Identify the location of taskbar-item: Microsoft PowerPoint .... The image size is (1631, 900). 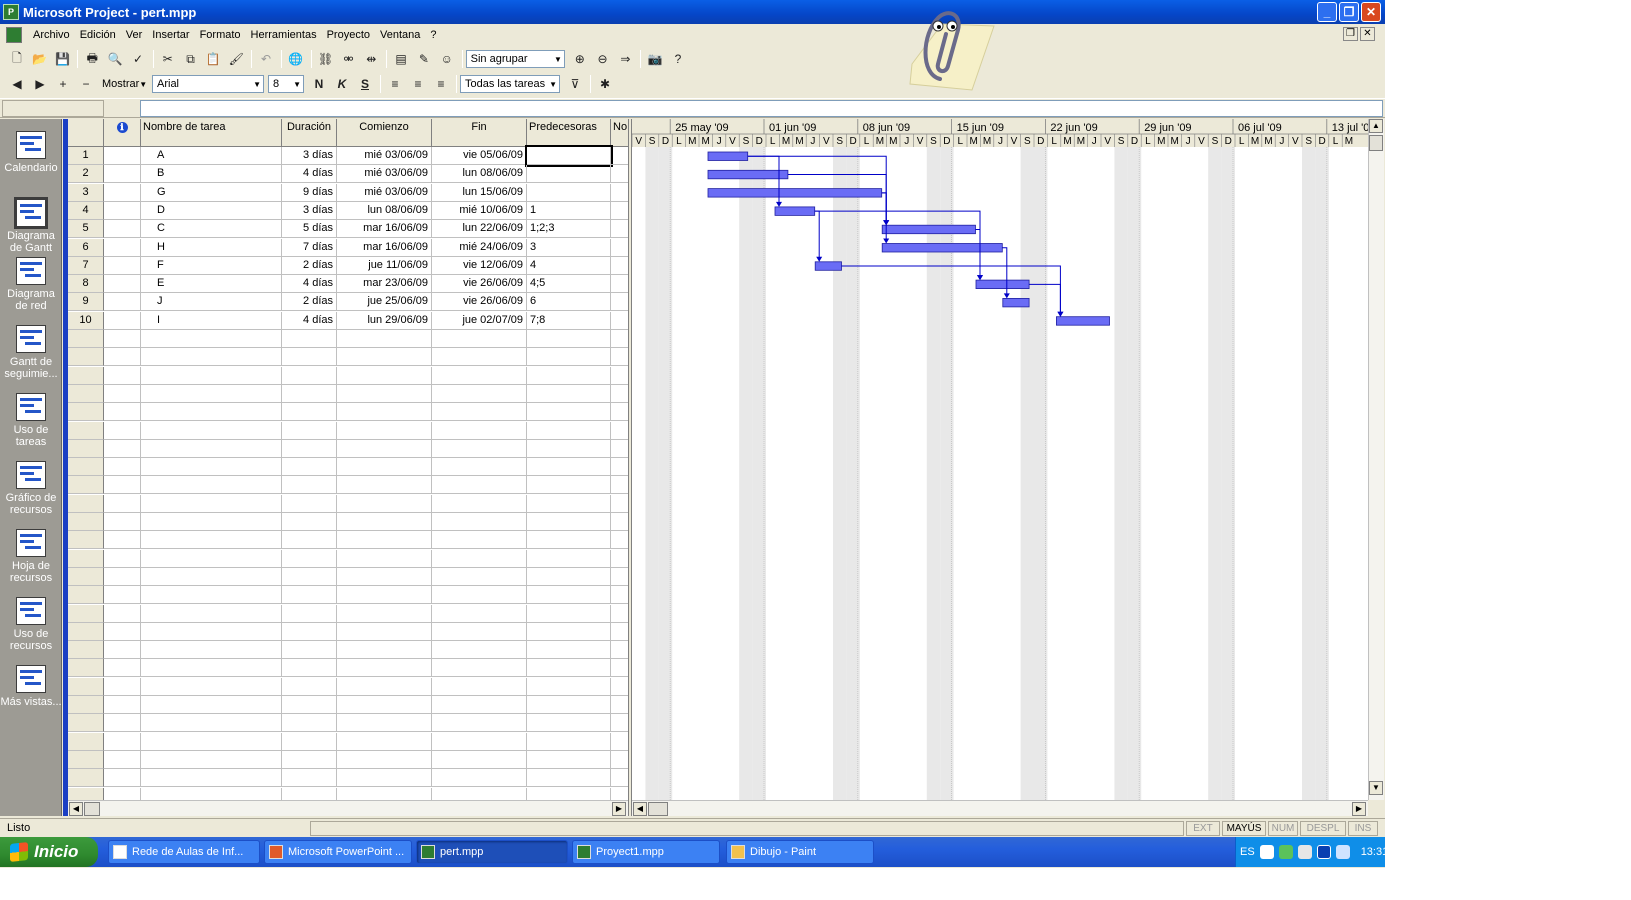
(338, 852).